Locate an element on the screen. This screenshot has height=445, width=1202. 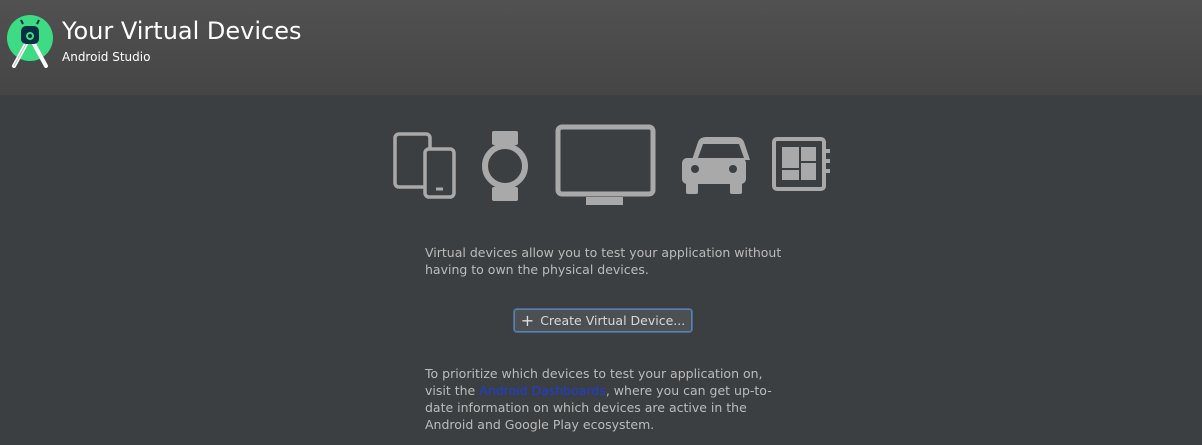
watch-icon is located at coordinates (505, 166).